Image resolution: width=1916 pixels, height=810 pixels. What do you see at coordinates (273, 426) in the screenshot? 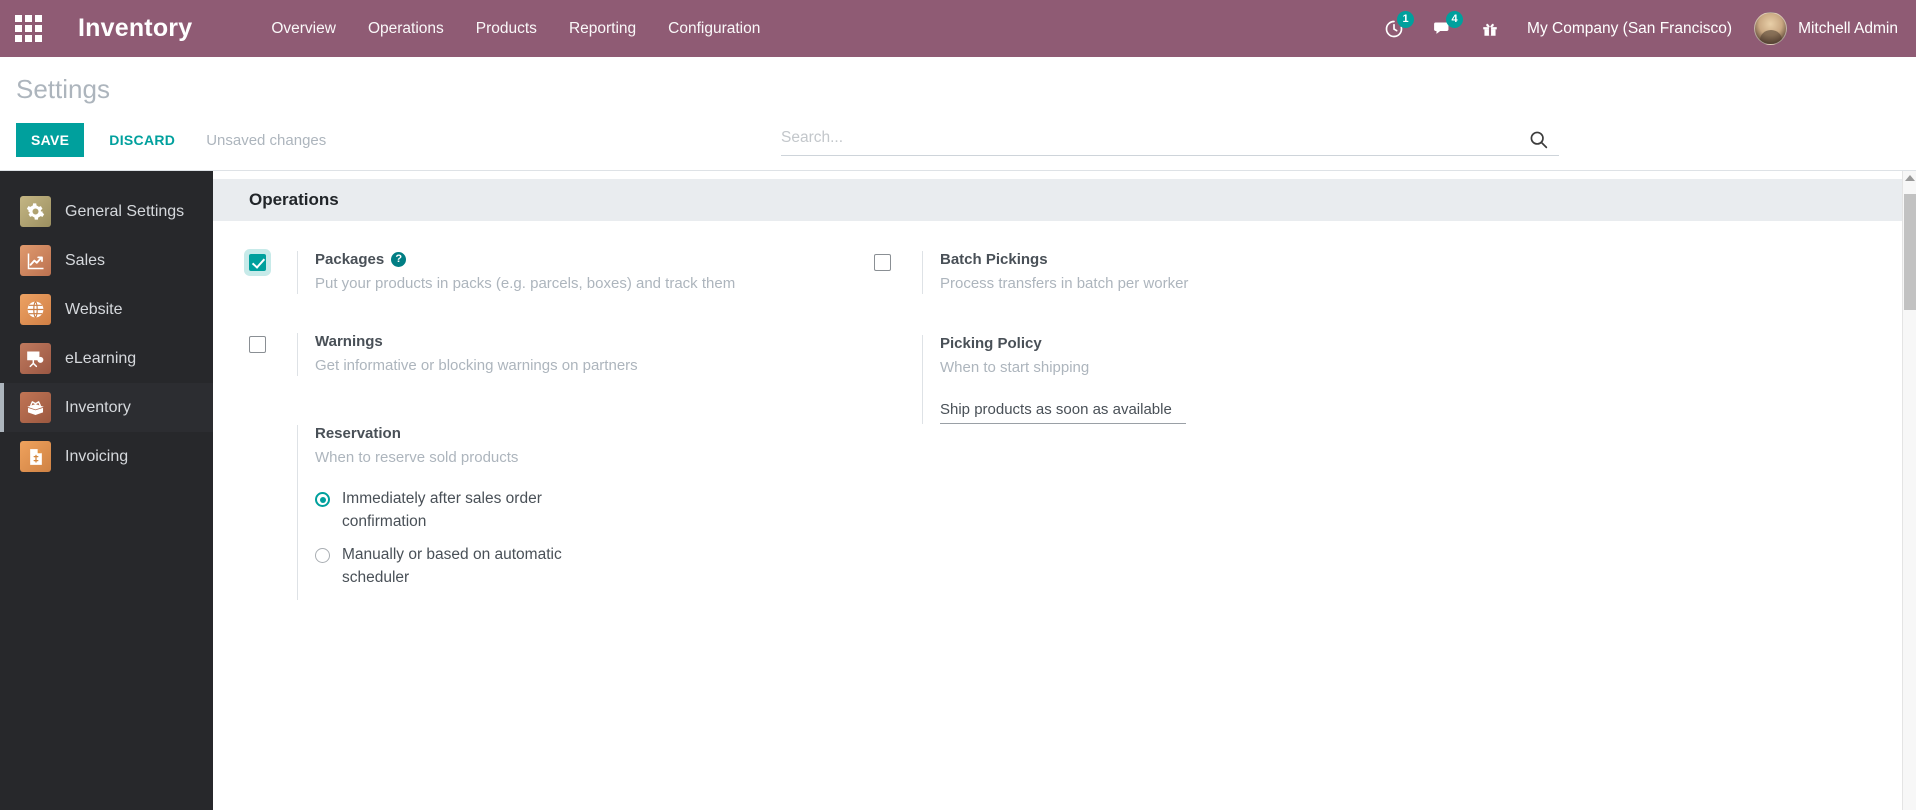
I see `reservation-spacer-cell` at bounding box center [273, 426].